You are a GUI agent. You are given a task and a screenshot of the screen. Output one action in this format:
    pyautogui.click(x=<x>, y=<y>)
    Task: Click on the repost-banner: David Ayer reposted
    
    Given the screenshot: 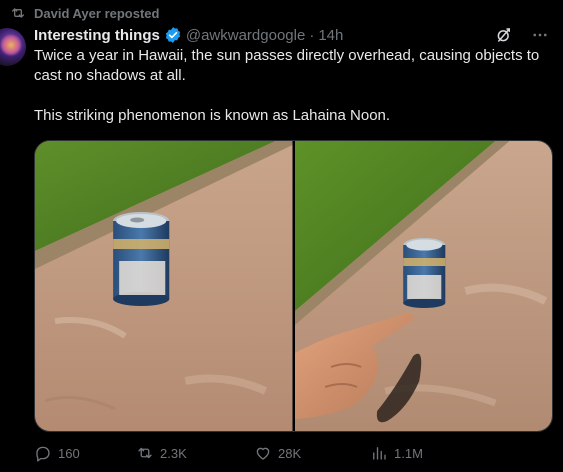 What is the action you would take?
    pyautogui.click(x=84, y=13)
    